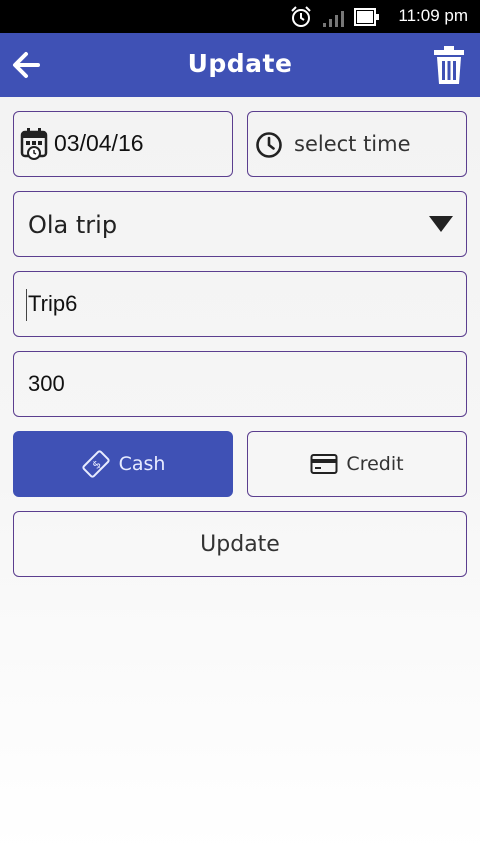 The height and width of the screenshot is (854, 480). What do you see at coordinates (375, 464) in the screenshot?
I see `credit-label: Credit` at bounding box center [375, 464].